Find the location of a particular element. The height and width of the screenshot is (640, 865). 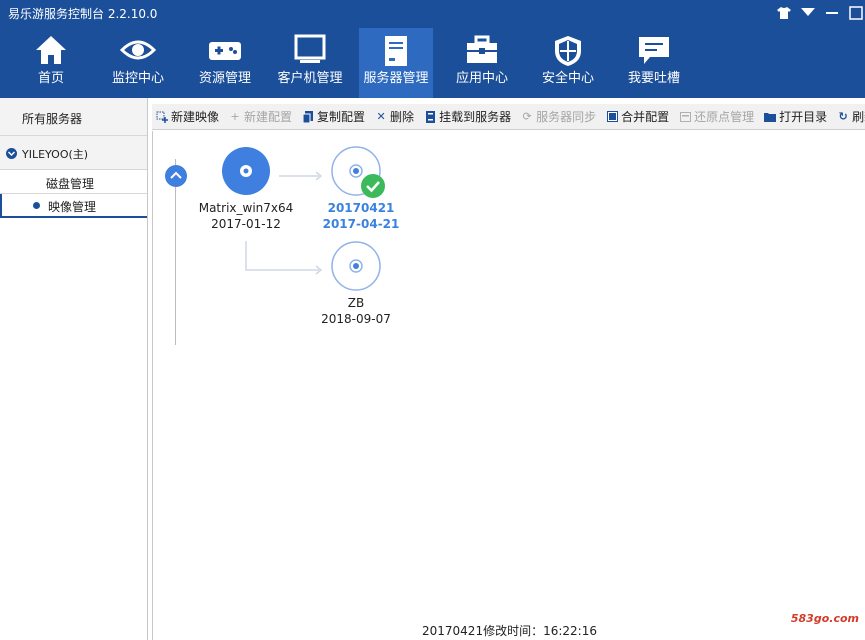

delete-label: 删除 is located at coordinates (402, 117).